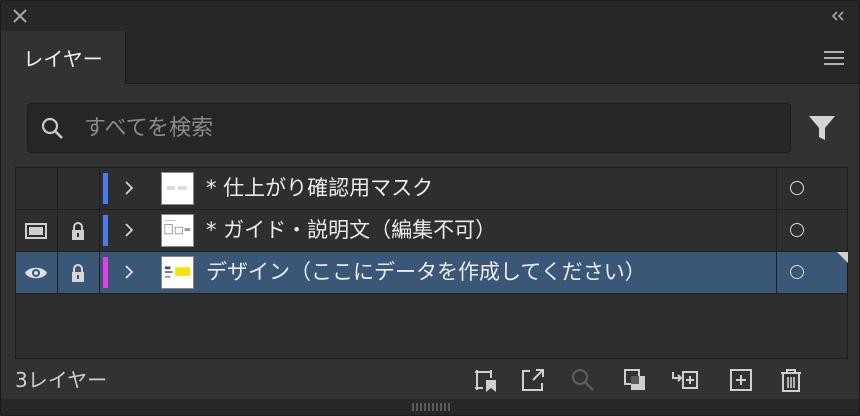 This screenshot has width=860, height=416. What do you see at coordinates (61, 380) in the screenshot?
I see `layer-count: 3レイヤー` at bounding box center [61, 380].